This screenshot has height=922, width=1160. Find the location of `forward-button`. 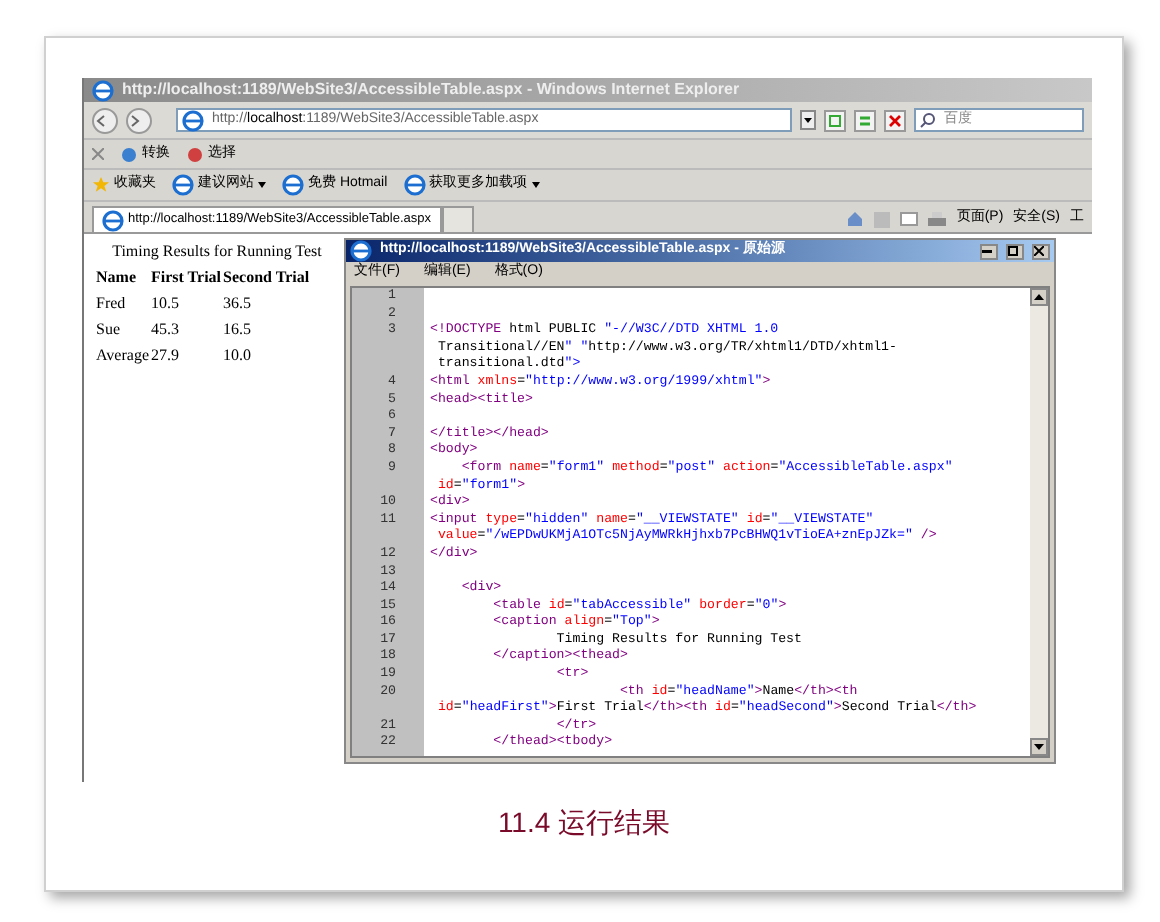

forward-button is located at coordinates (139, 120).